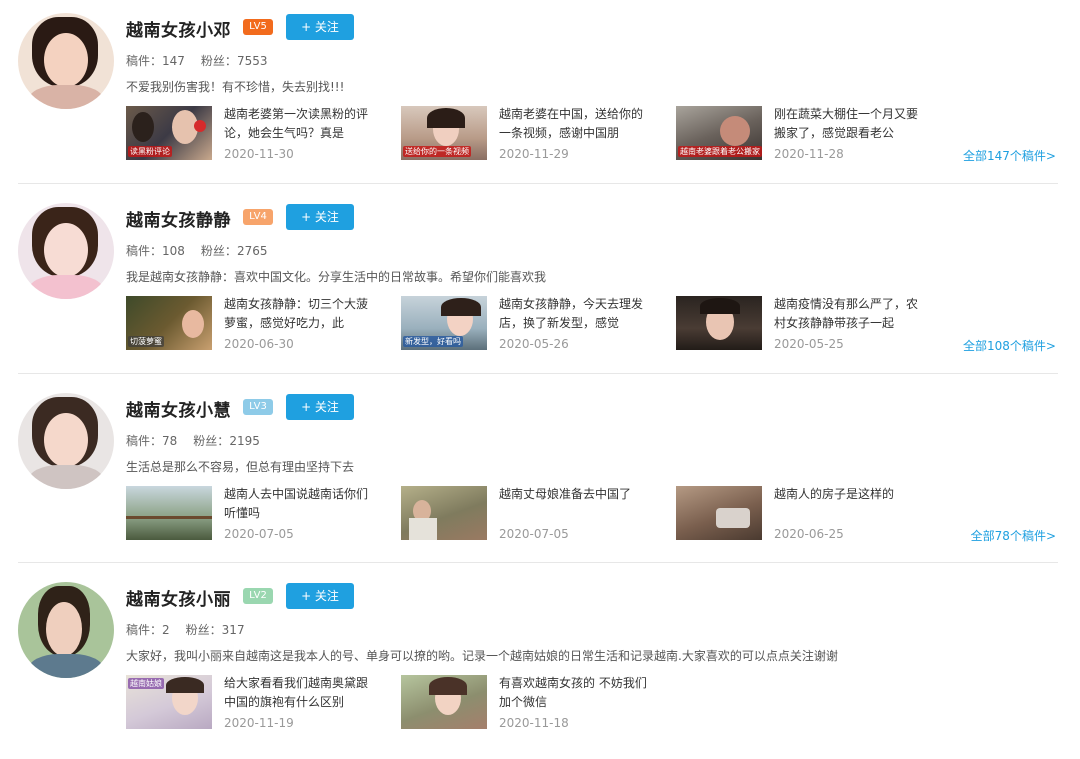 Image resolution: width=1080 pixels, height=759 pixels. Describe the element at coordinates (809, 344) in the screenshot. I see `video-date: 2020-05-25` at that location.